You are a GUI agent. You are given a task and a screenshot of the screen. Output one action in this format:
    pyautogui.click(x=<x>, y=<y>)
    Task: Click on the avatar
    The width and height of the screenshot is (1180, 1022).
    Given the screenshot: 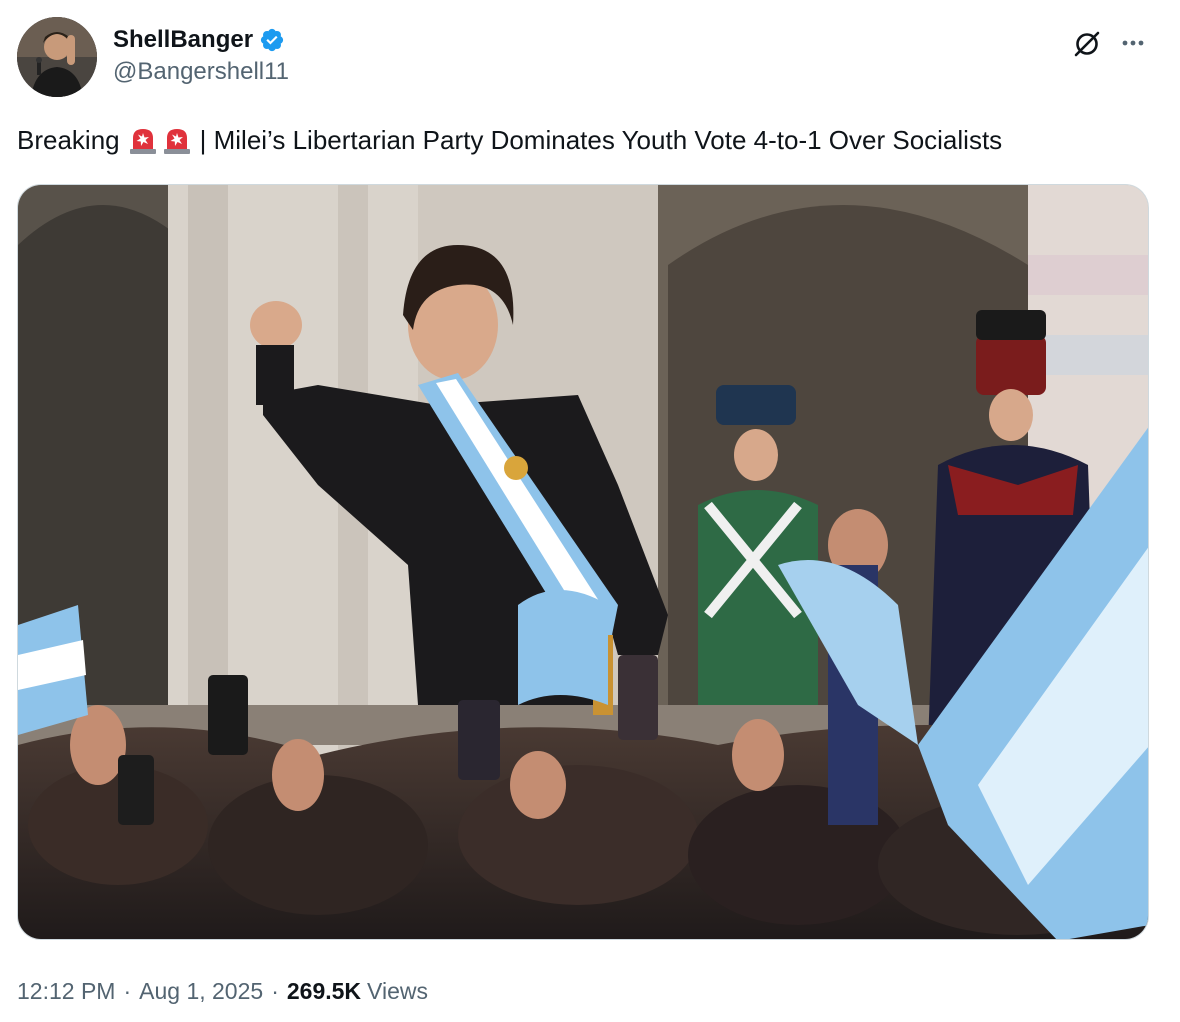 What is the action you would take?
    pyautogui.click(x=57, y=57)
    